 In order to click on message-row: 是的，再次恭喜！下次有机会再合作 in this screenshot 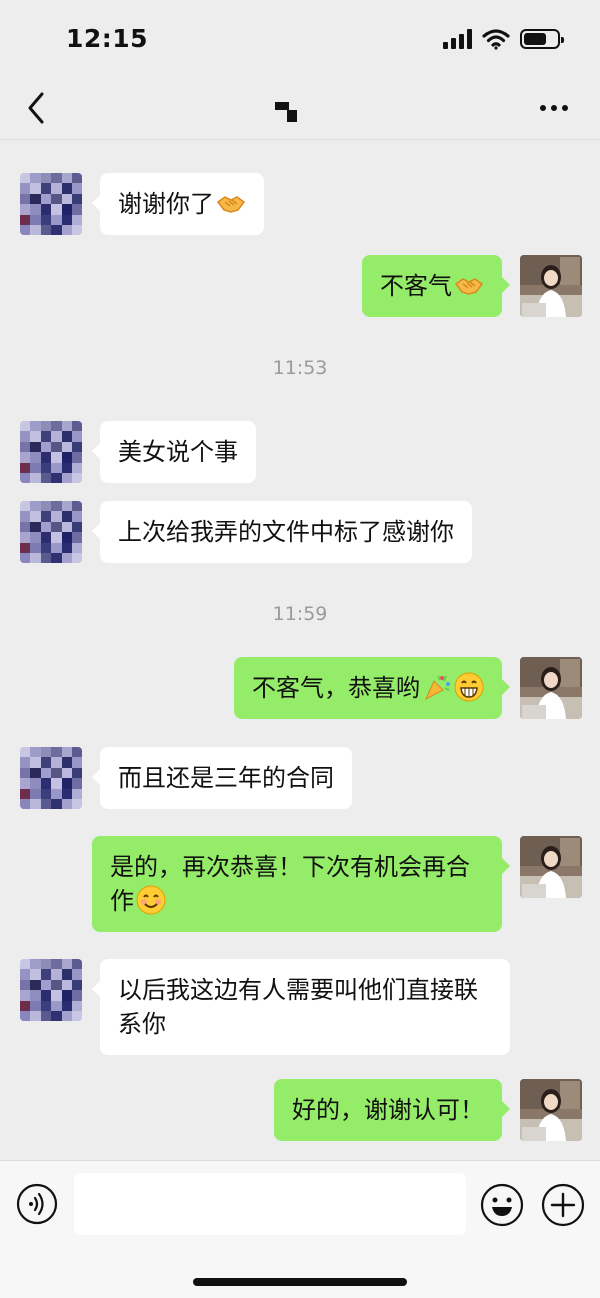, I will do `click(337, 884)`.